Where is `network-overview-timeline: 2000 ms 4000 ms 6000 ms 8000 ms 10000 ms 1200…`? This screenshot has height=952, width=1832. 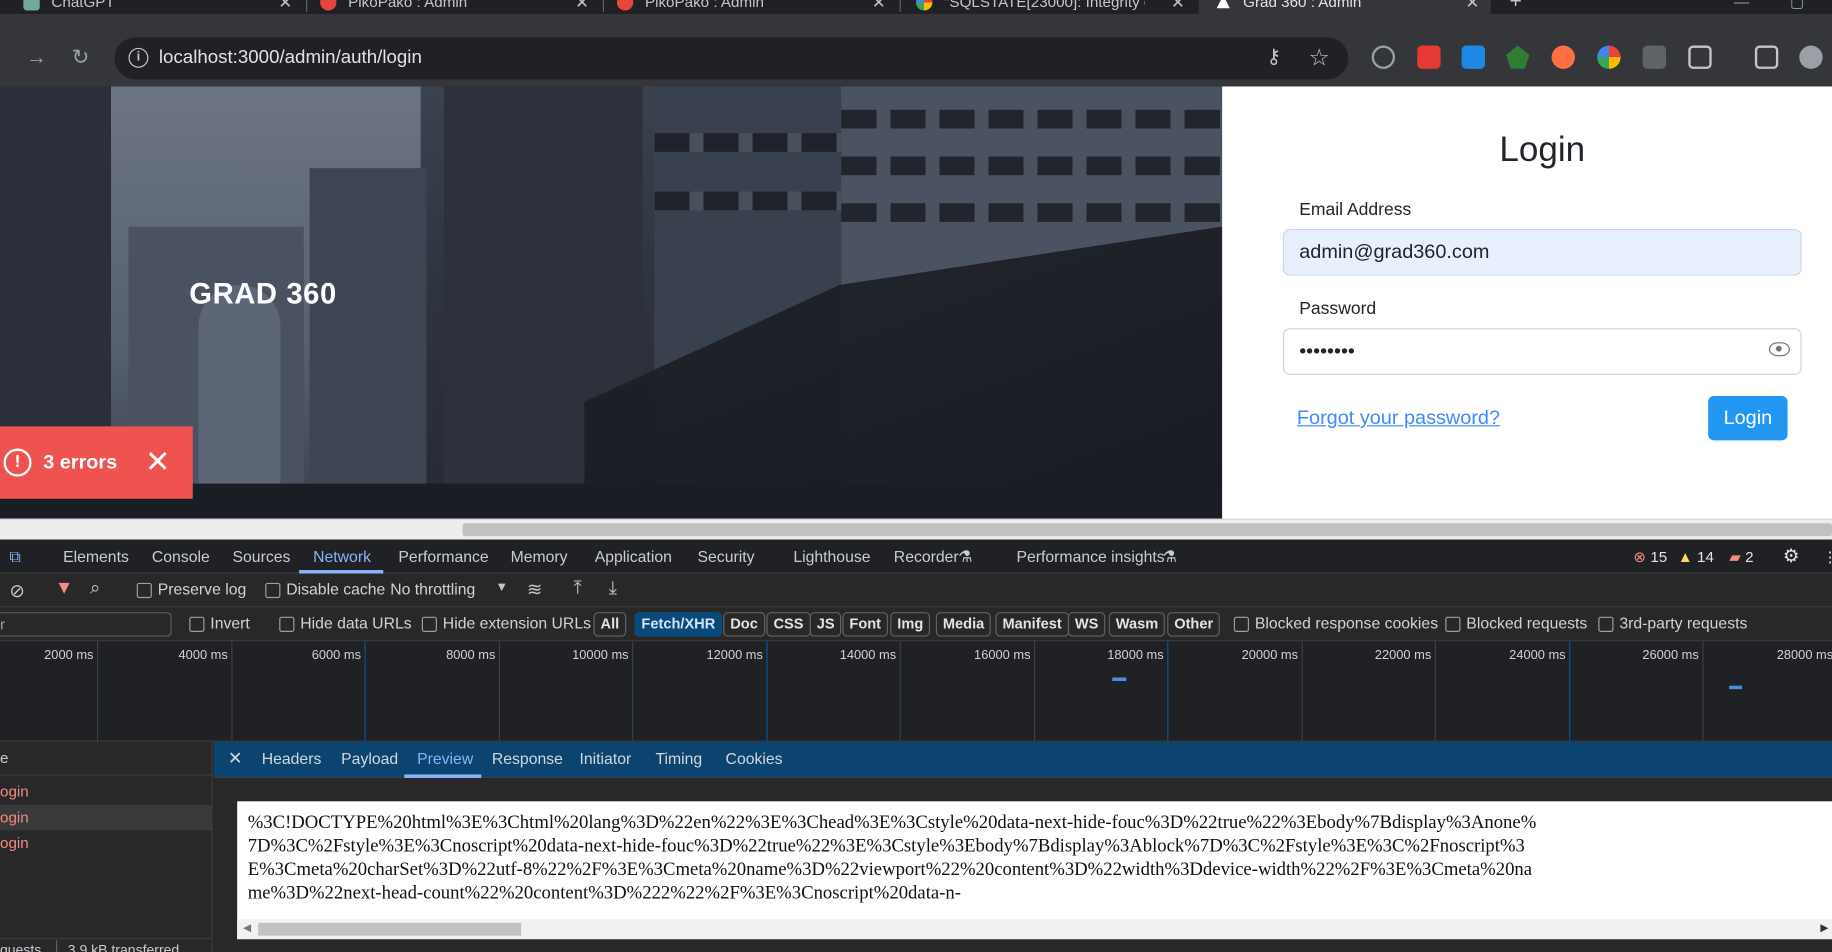 network-overview-timeline: 2000 ms 4000 ms 6000 ms 8000 ms 10000 ms 1200… is located at coordinates (916, 691).